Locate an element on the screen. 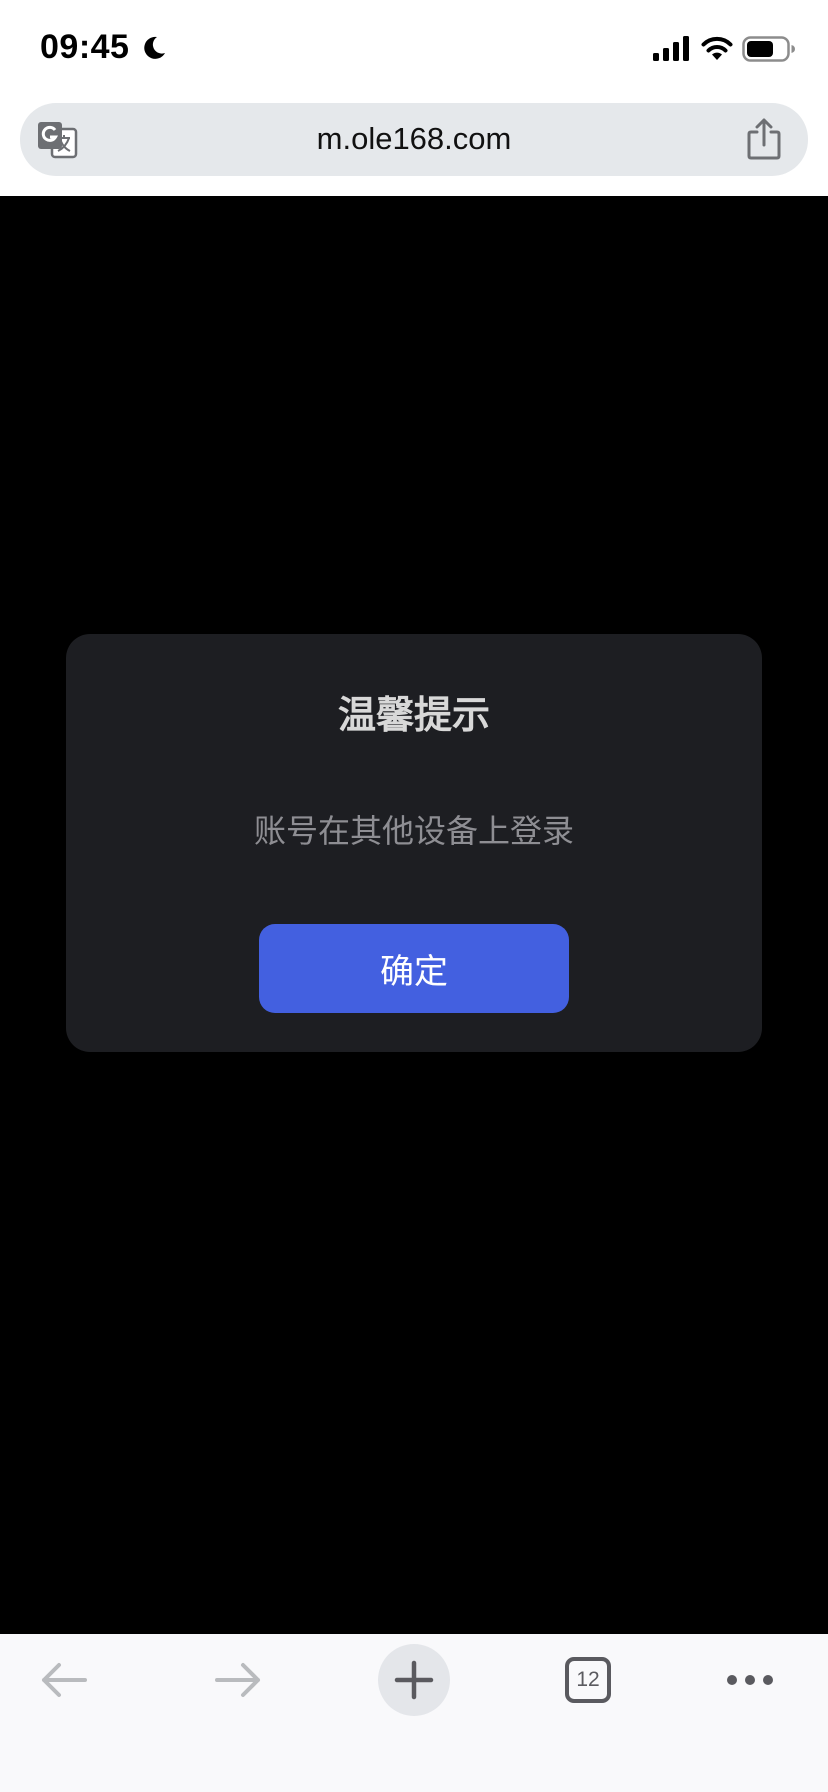  more-button is located at coordinates (750, 1680).